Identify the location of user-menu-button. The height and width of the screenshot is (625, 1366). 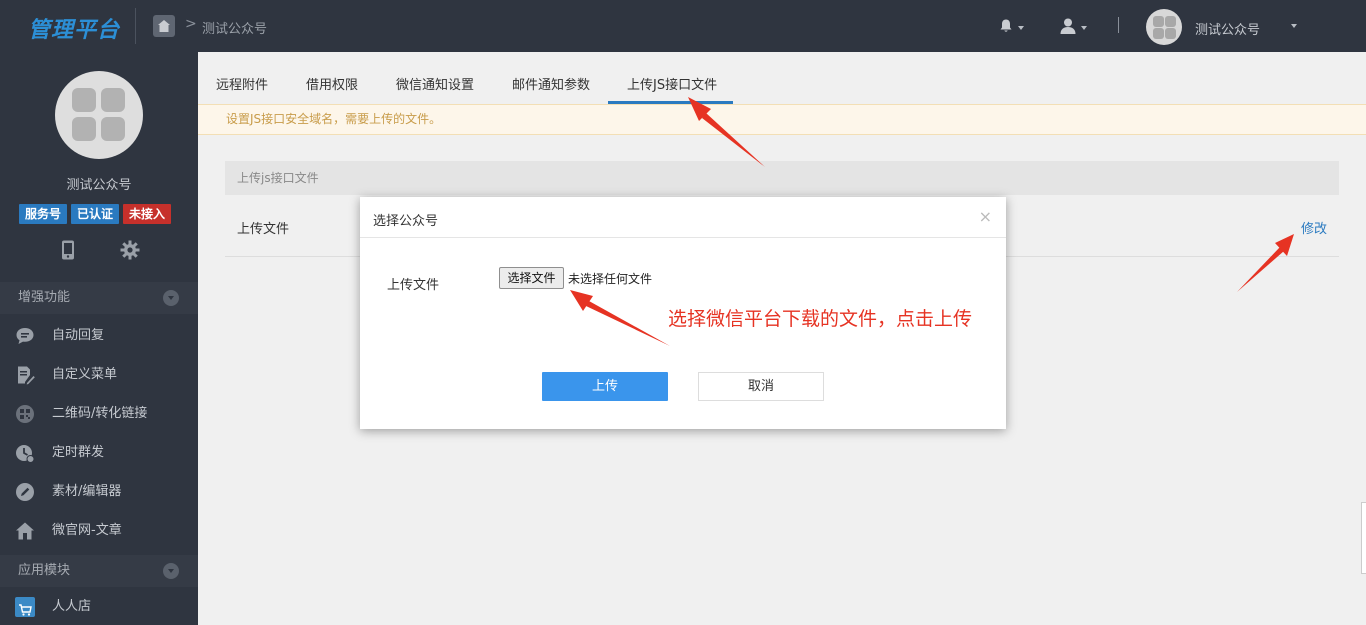
(1073, 28).